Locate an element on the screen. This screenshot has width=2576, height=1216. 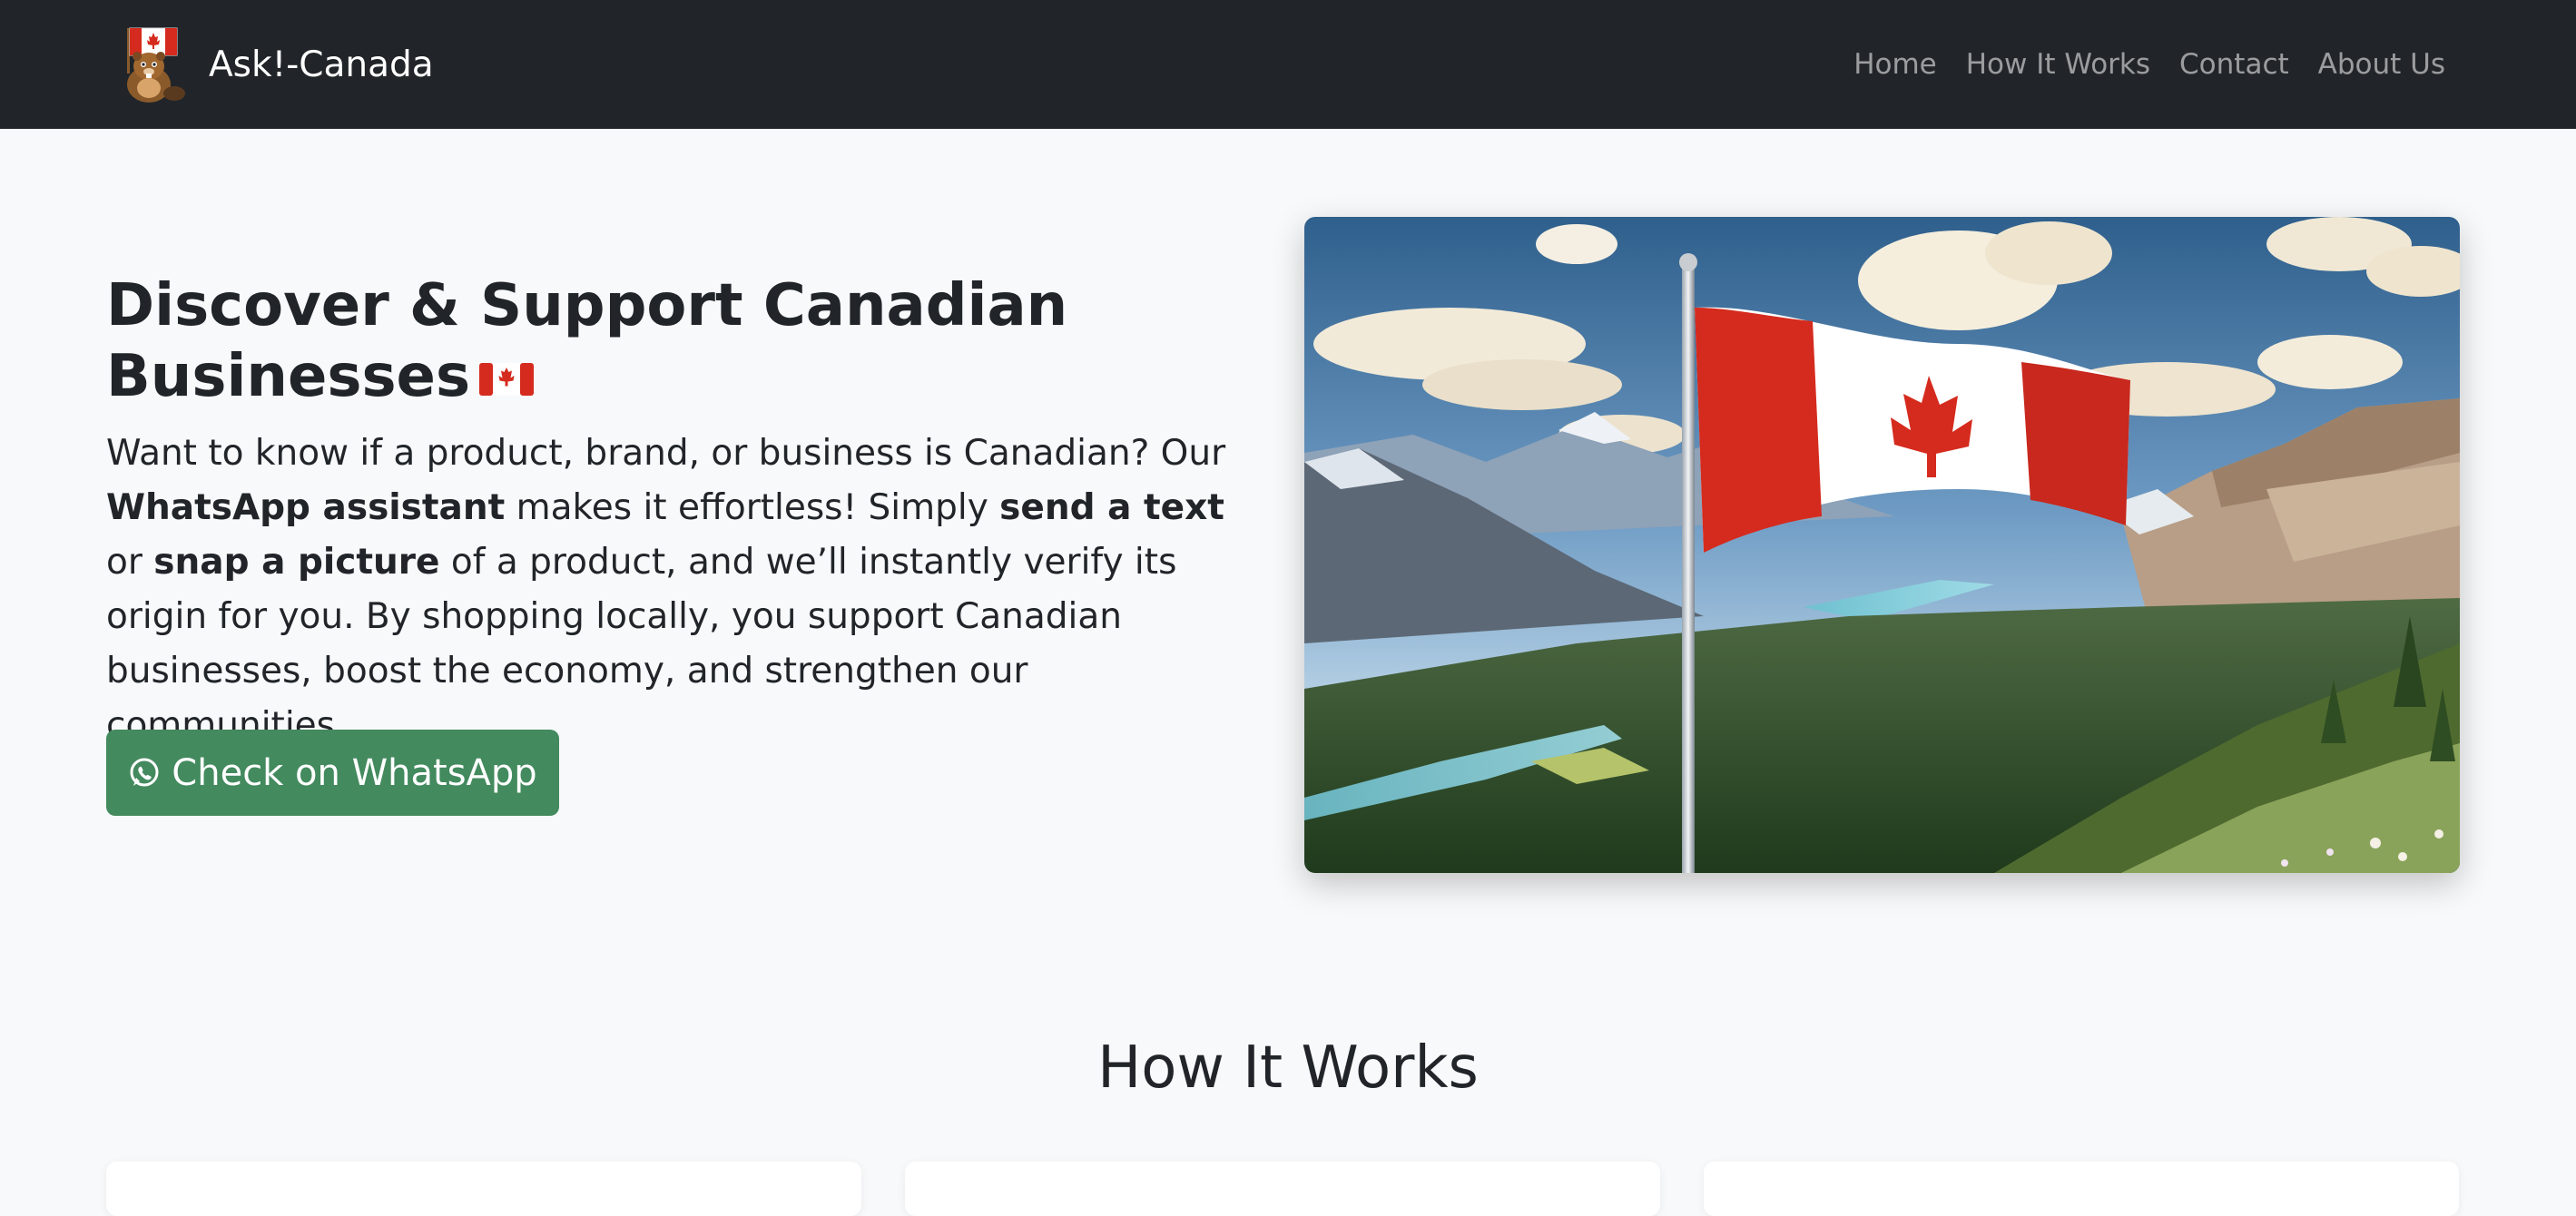
highlight-send-a-text: send a text is located at coordinates (1111, 507).